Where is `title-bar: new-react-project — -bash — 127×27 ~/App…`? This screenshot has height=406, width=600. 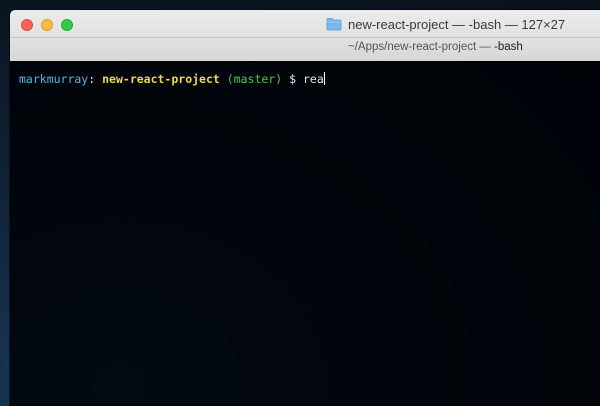
title-bar: new-react-project — -bash — 127×27 ~/App… is located at coordinates (305, 35).